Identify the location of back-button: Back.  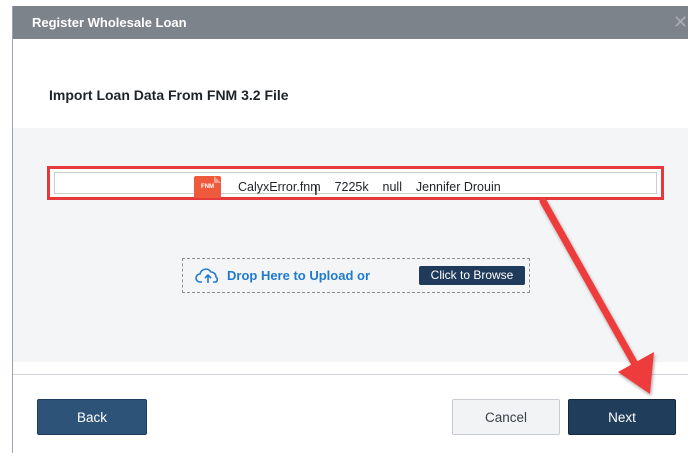
(92, 417).